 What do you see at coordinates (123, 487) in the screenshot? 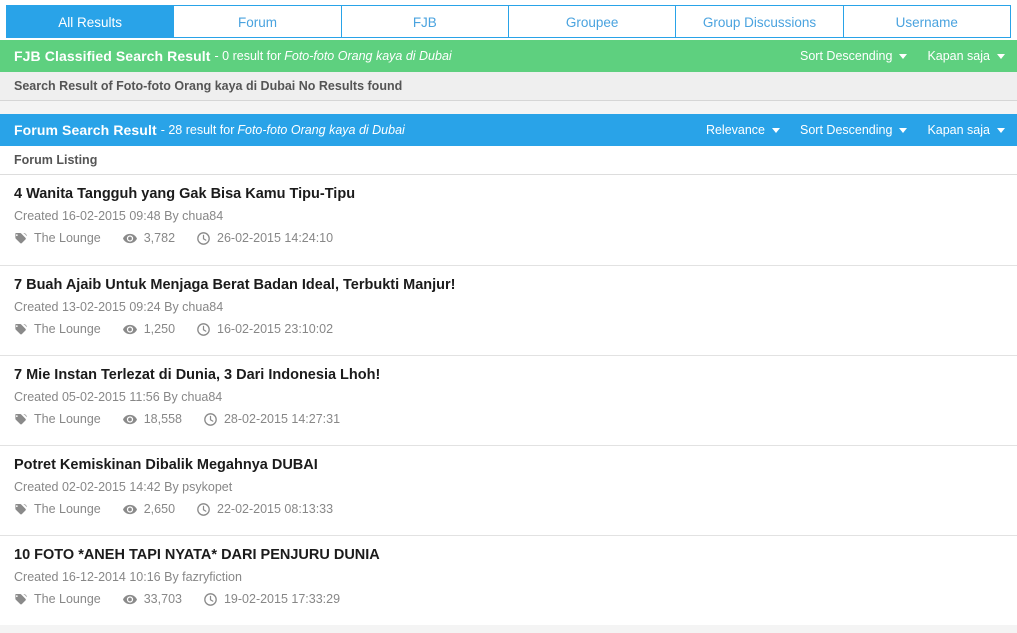
I see `result-created: Created 02-02-2015 14:42 By psykopet` at bounding box center [123, 487].